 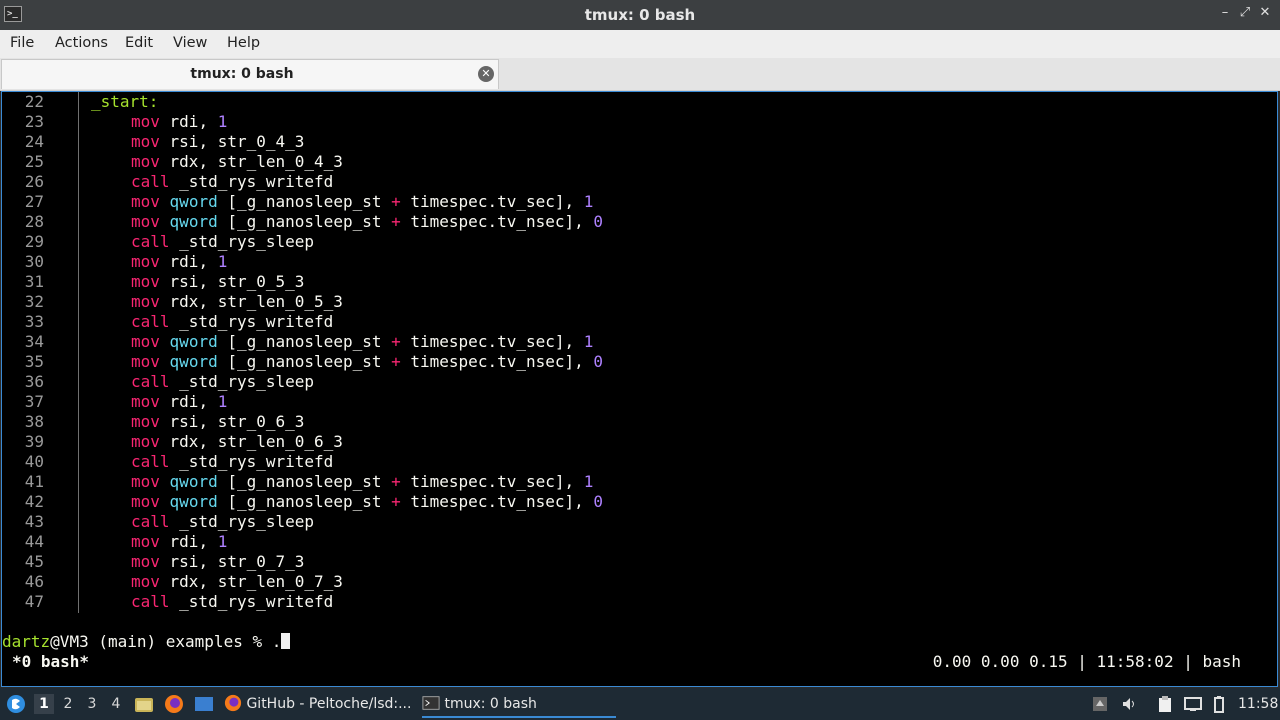 What do you see at coordinates (34, 201) in the screenshot?
I see `line-number: 27` at bounding box center [34, 201].